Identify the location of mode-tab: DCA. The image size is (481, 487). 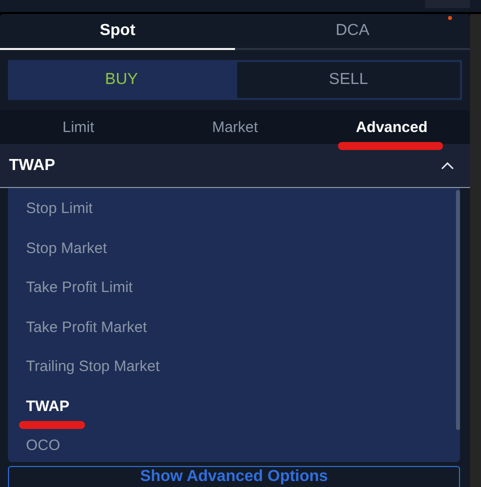
(352, 32).